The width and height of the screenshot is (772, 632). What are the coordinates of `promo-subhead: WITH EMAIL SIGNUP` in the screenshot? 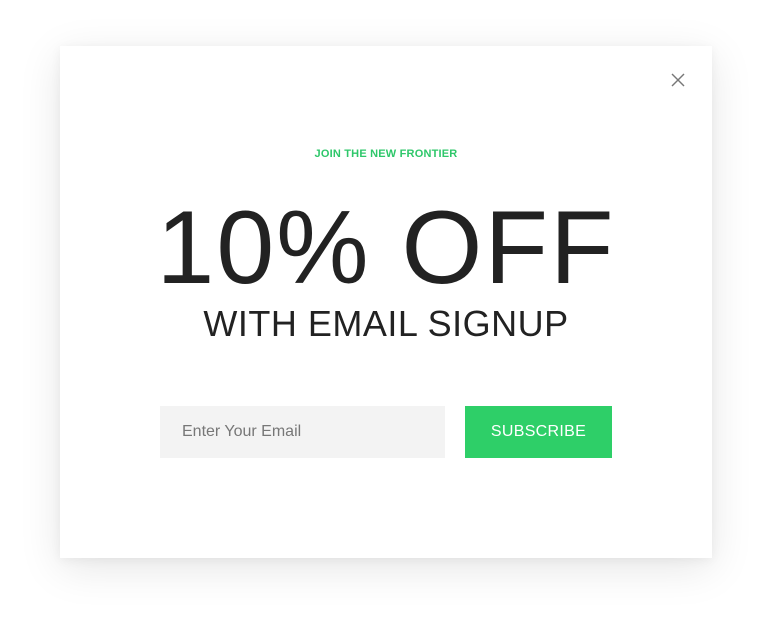 It's located at (386, 323).